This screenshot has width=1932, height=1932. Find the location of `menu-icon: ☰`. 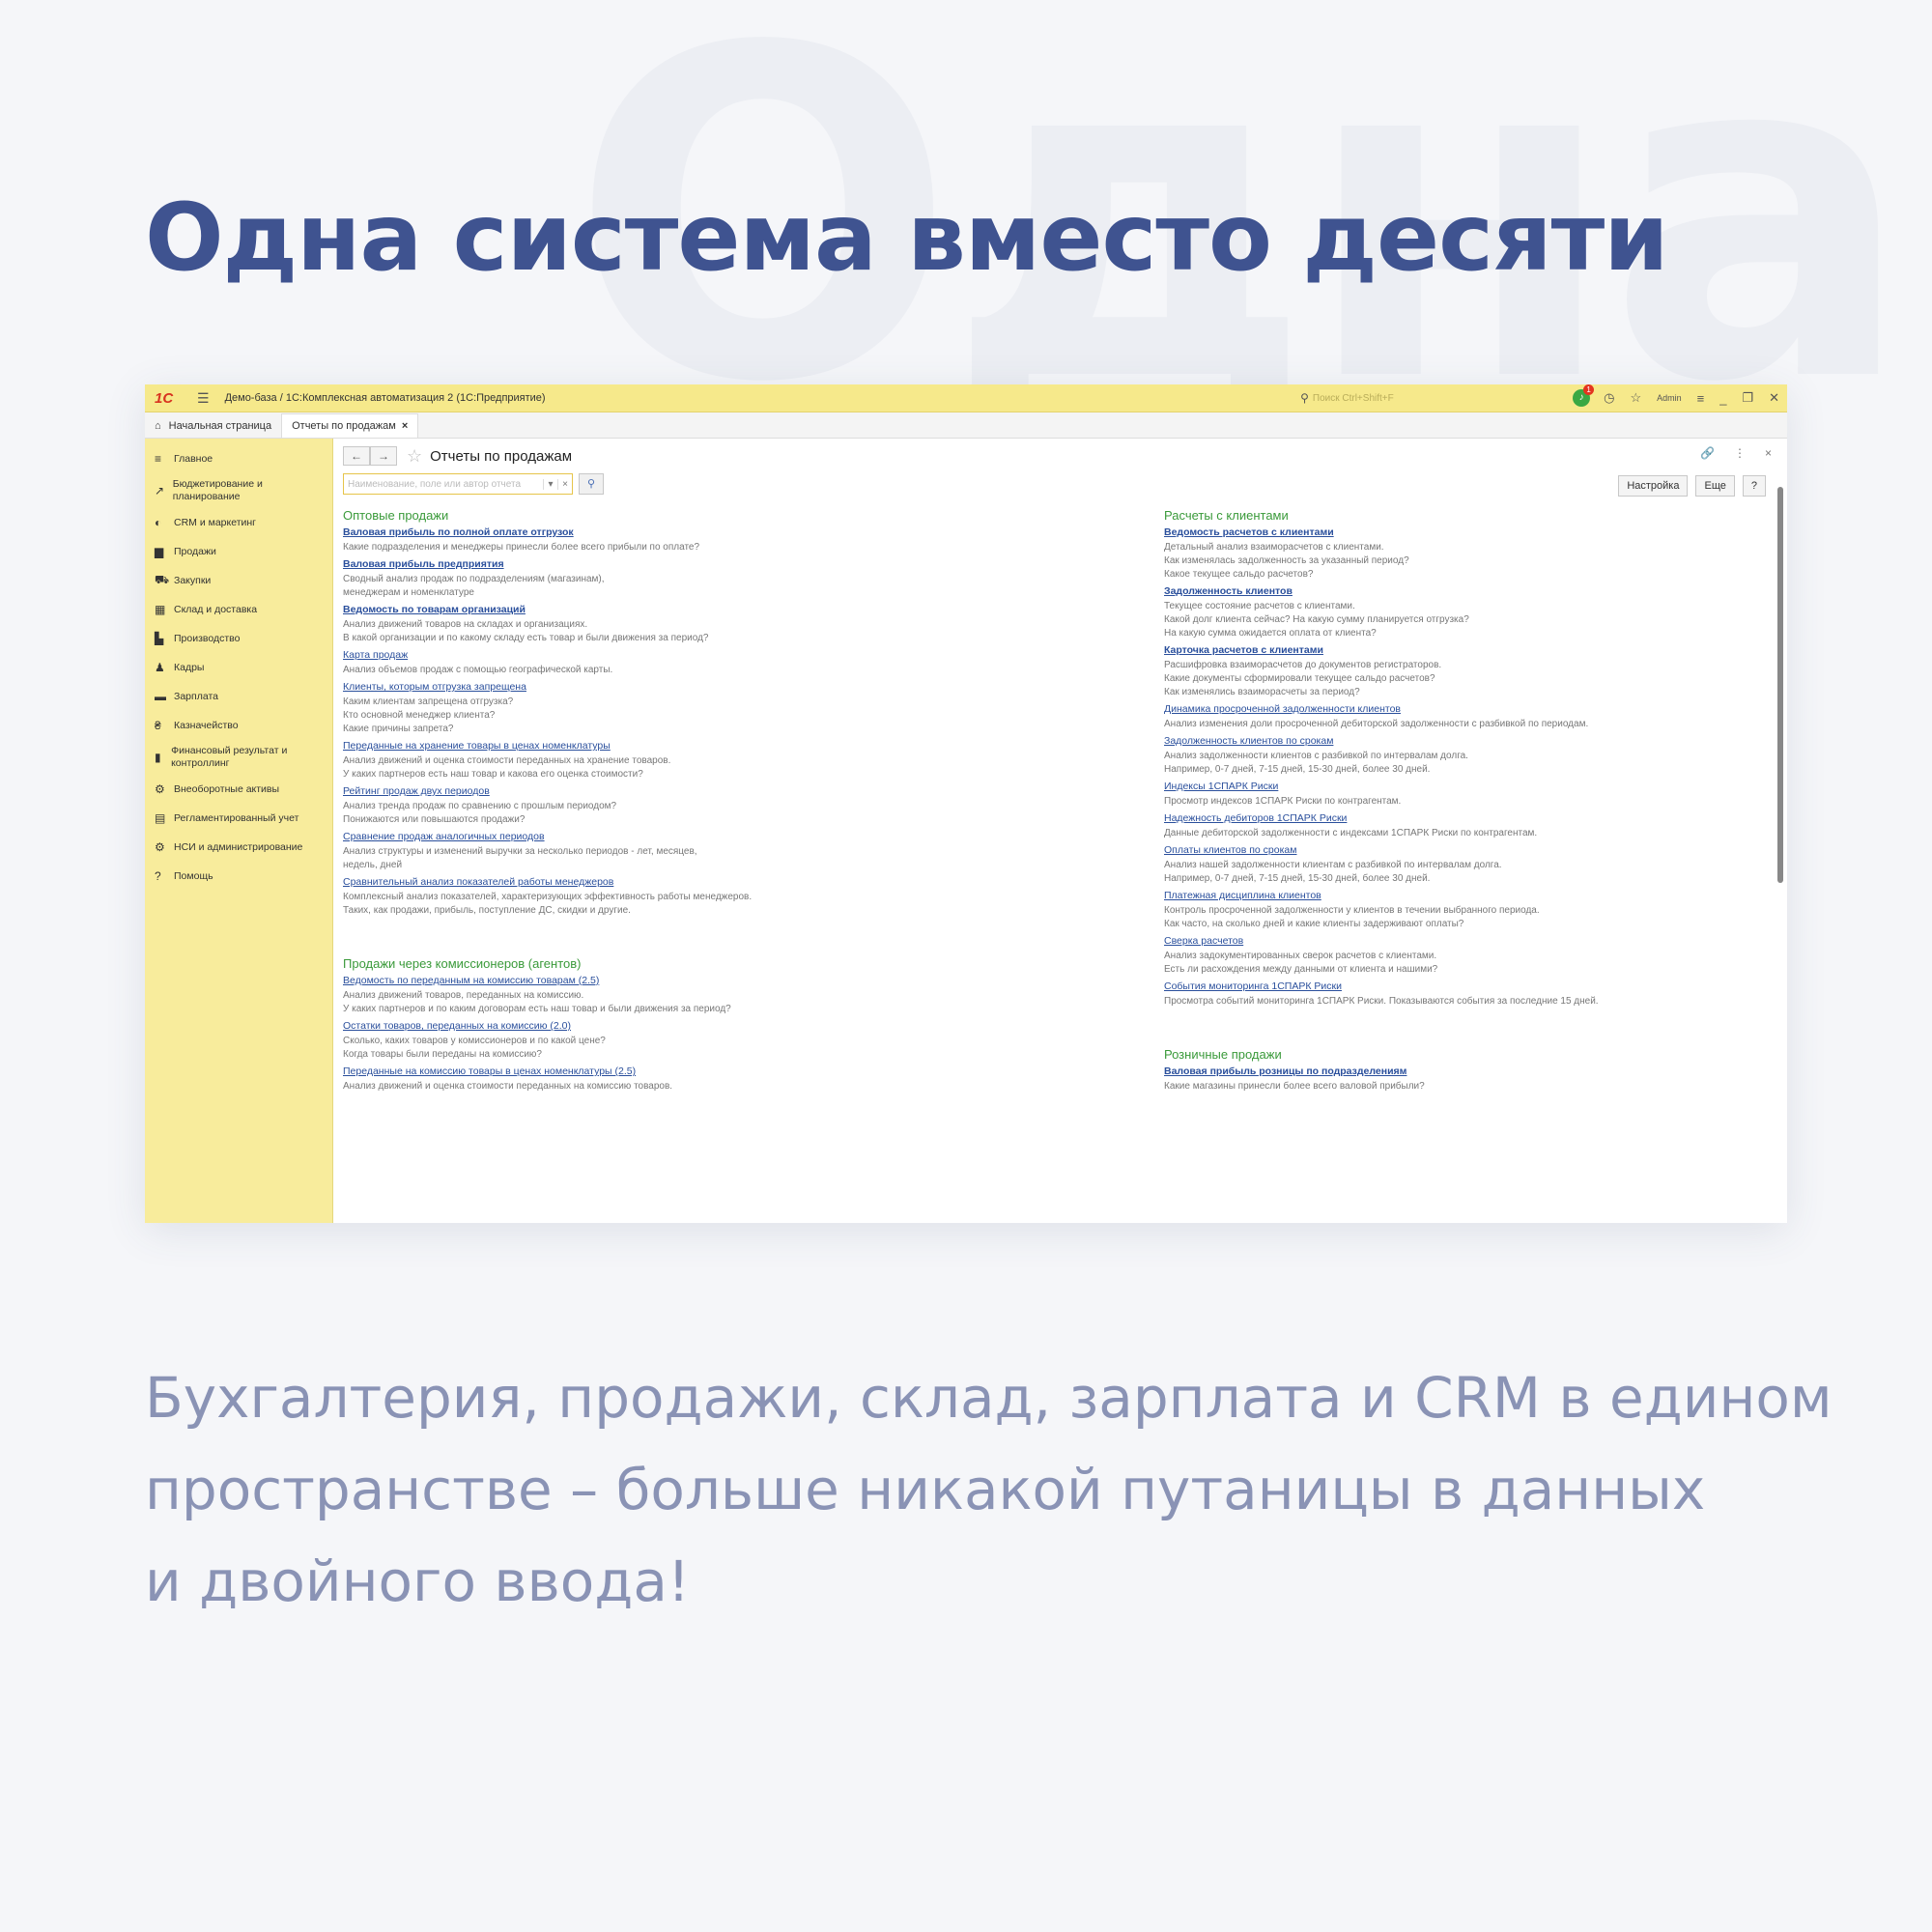

menu-icon: ☰ is located at coordinates (203, 398).